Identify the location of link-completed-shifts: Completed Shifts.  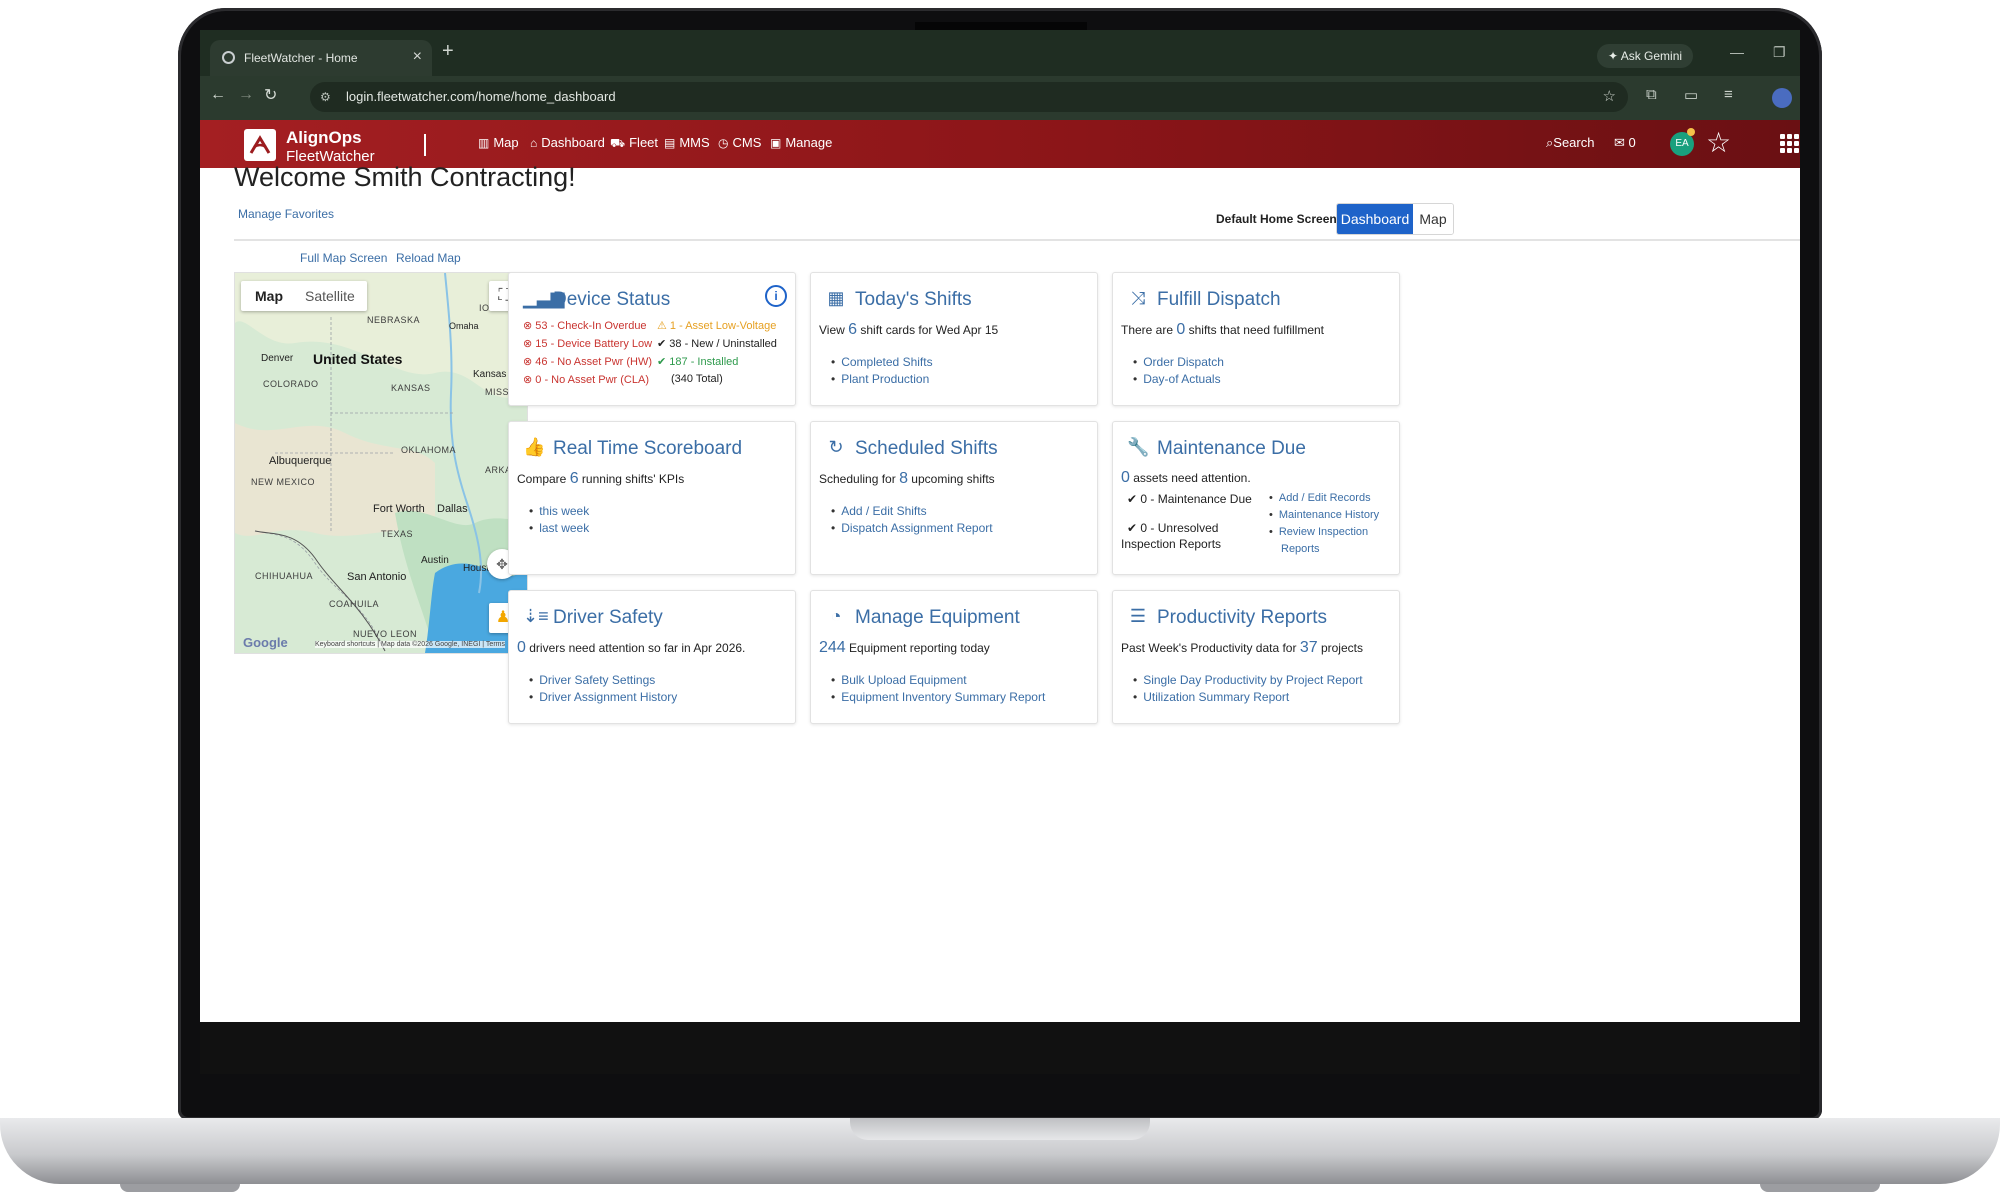
(881, 362).